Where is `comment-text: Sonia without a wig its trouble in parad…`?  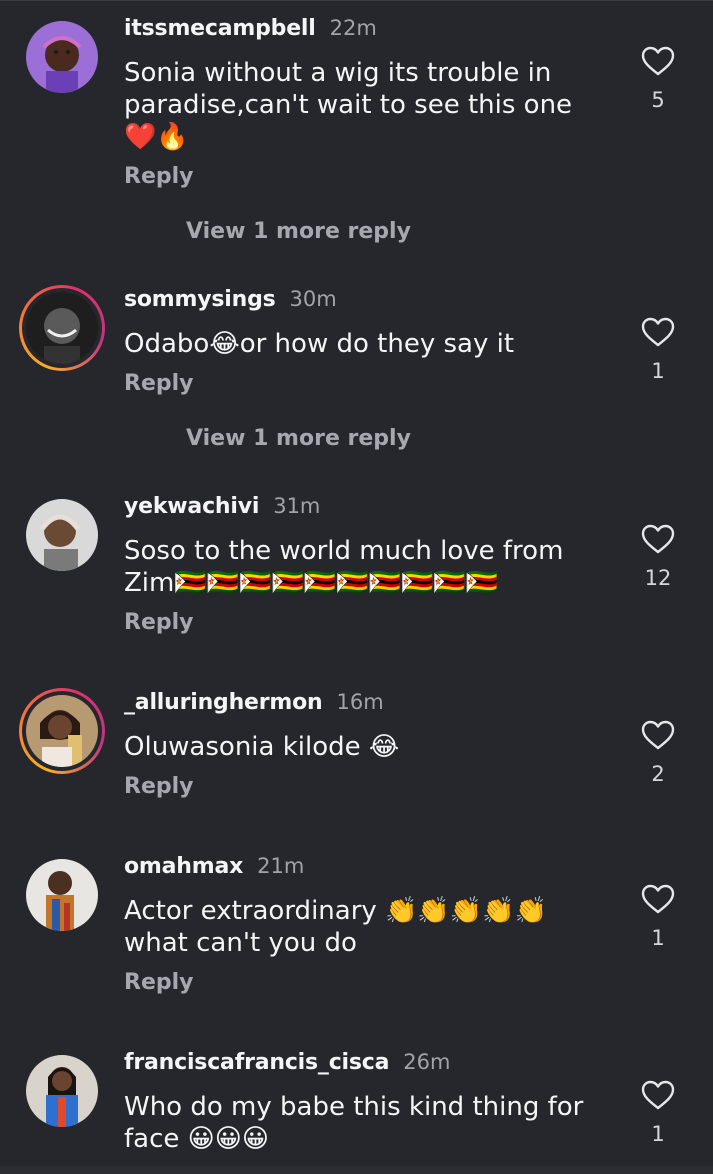 comment-text: Sonia without a wig its trouble in parad… is located at coordinates (348, 105).